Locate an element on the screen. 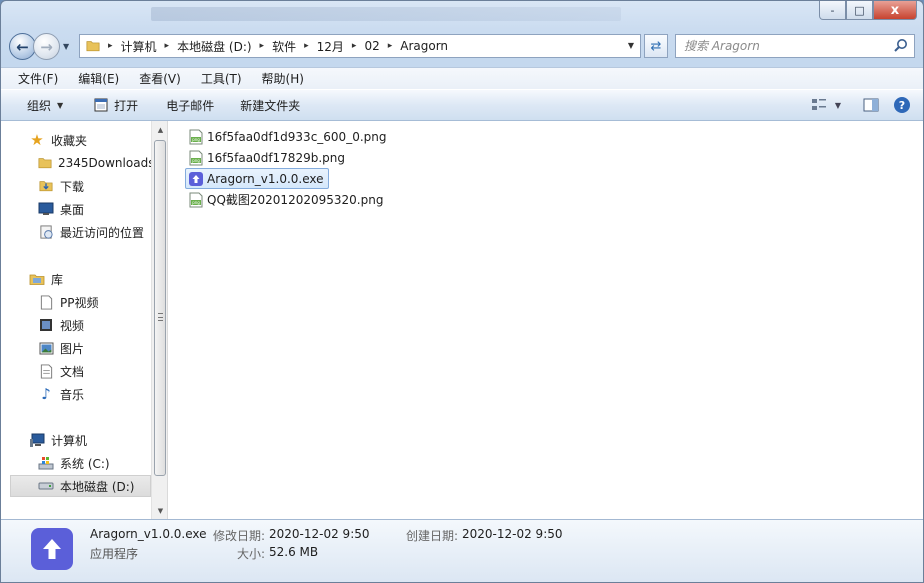 The image size is (924, 583). organize-button: 组织 ▼ is located at coordinates (38, 105).